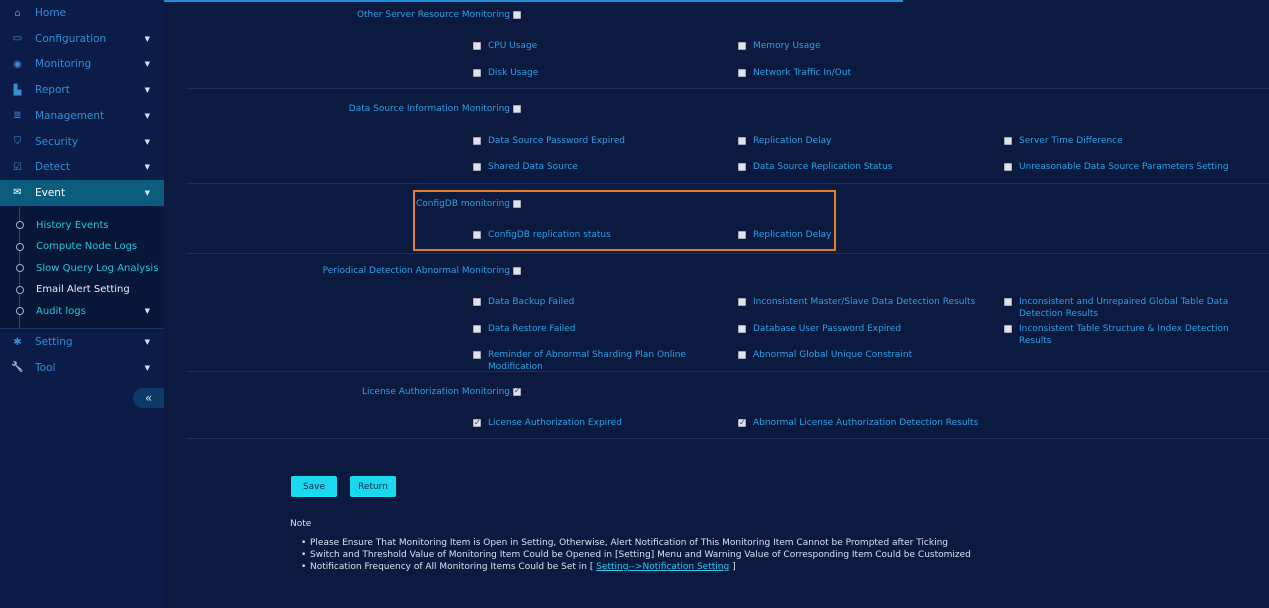 Image resolution: width=1269 pixels, height=608 pixels. Describe the element at coordinates (17, 64) in the screenshot. I see `eye-icon: ◉` at that location.